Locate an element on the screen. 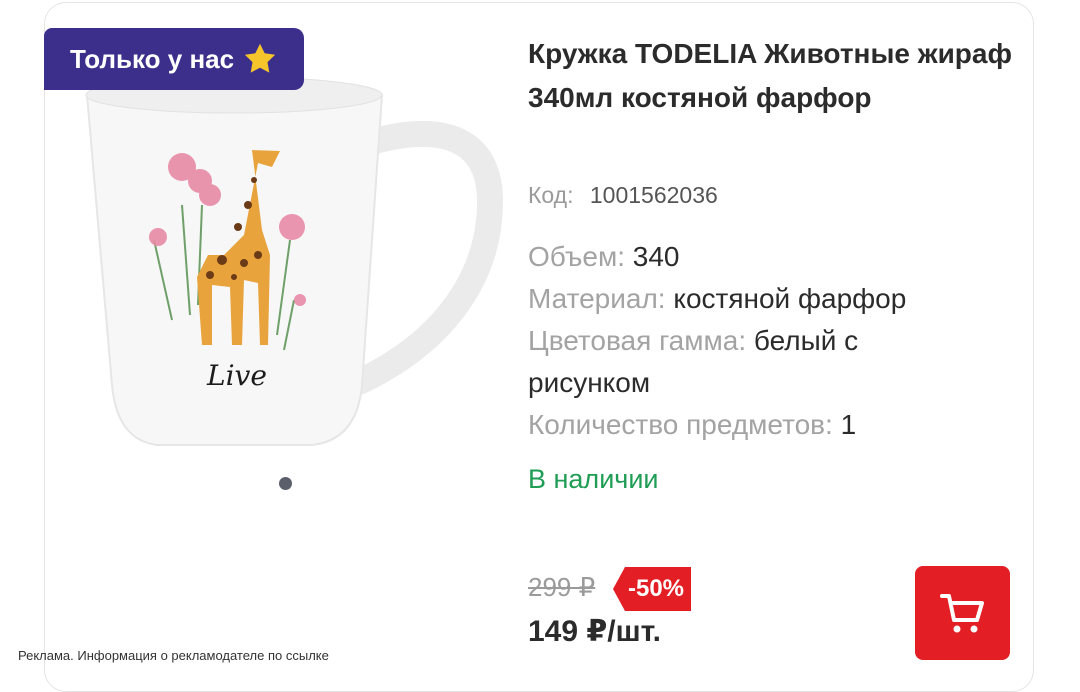 This screenshot has height=692, width=1080. cart-icon is located at coordinates (961, 613).